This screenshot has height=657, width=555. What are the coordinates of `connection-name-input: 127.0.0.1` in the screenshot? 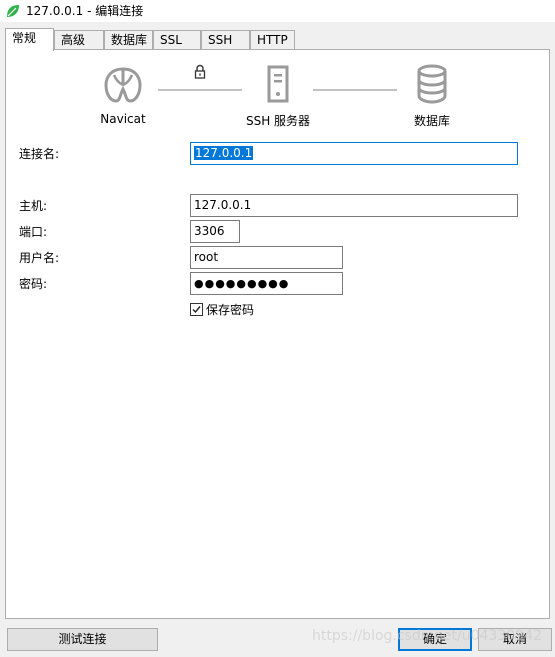 It's located at (354, 153).